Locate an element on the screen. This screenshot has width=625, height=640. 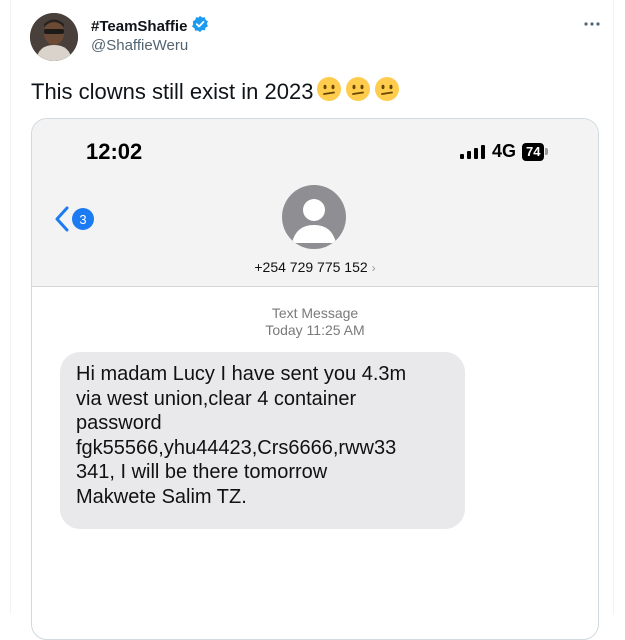
status-indicators: 4G 74 is located at coordinates (504, 151).